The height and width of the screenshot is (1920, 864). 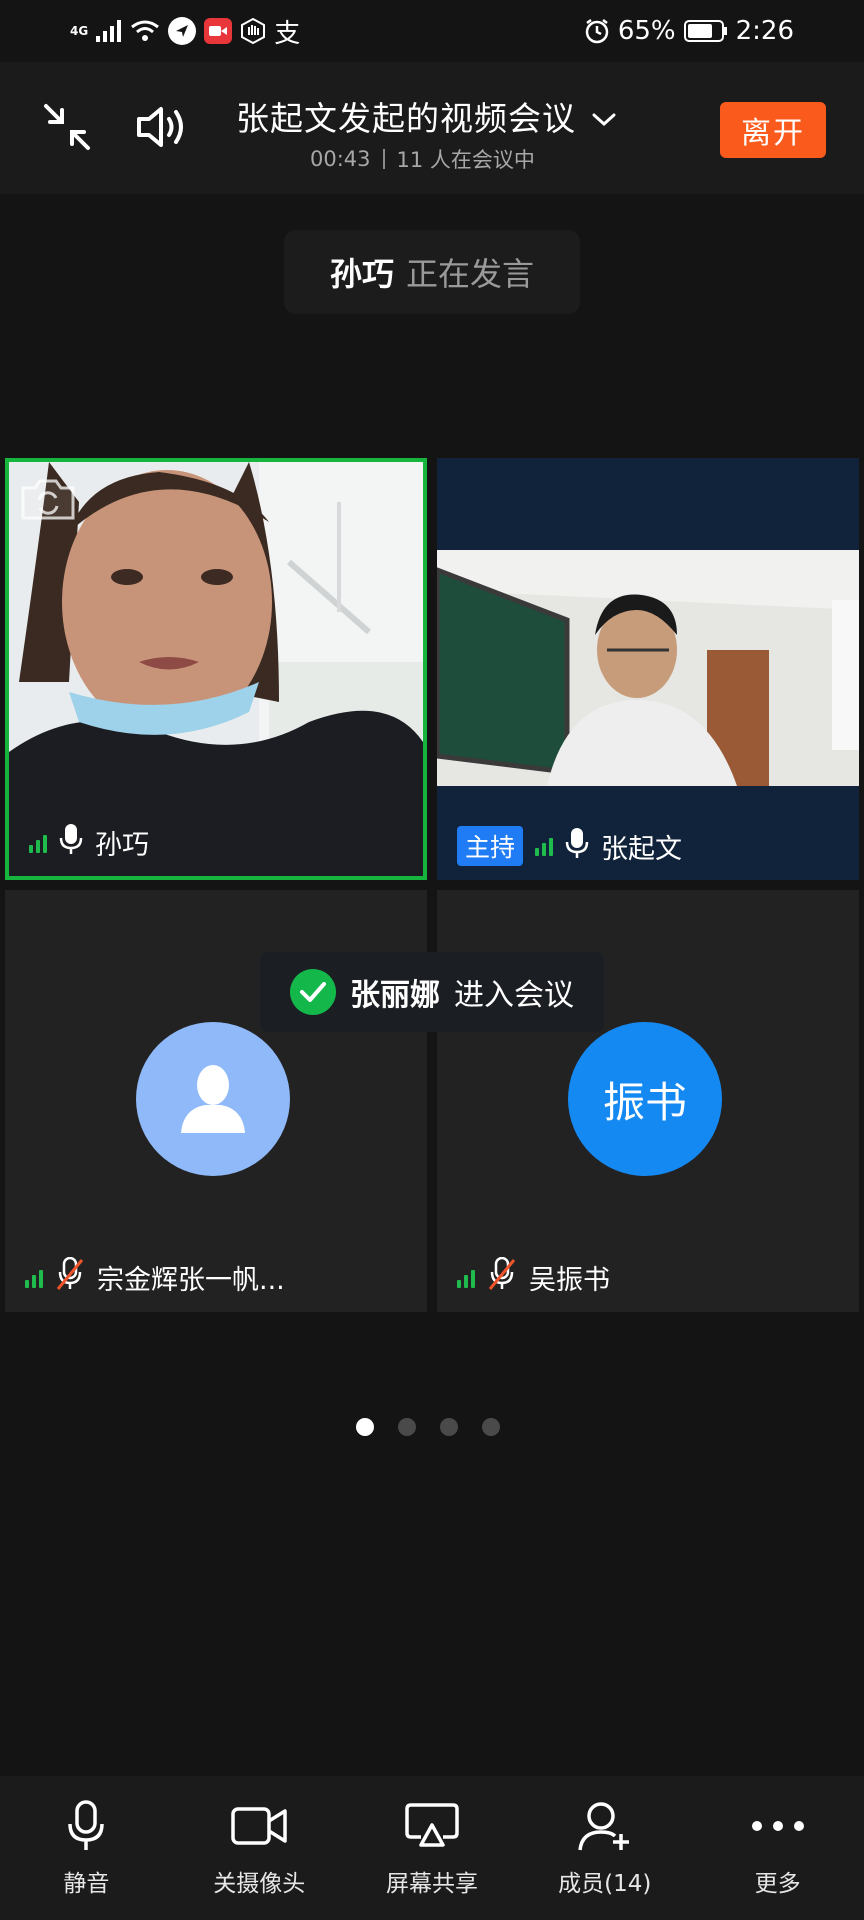 I want to click on bottom-toolbar: 静音 关摄像头 屏幕共享 成员(14) 更多, so click(x=432, y=1848).